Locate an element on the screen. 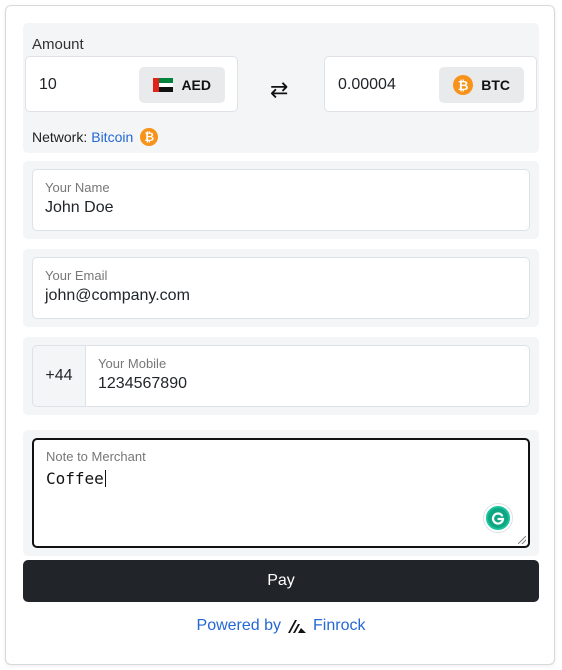 The width and height of the screenshot is (562, 670). name-field: Your Name John Doe is located at coordinates (281, 200).